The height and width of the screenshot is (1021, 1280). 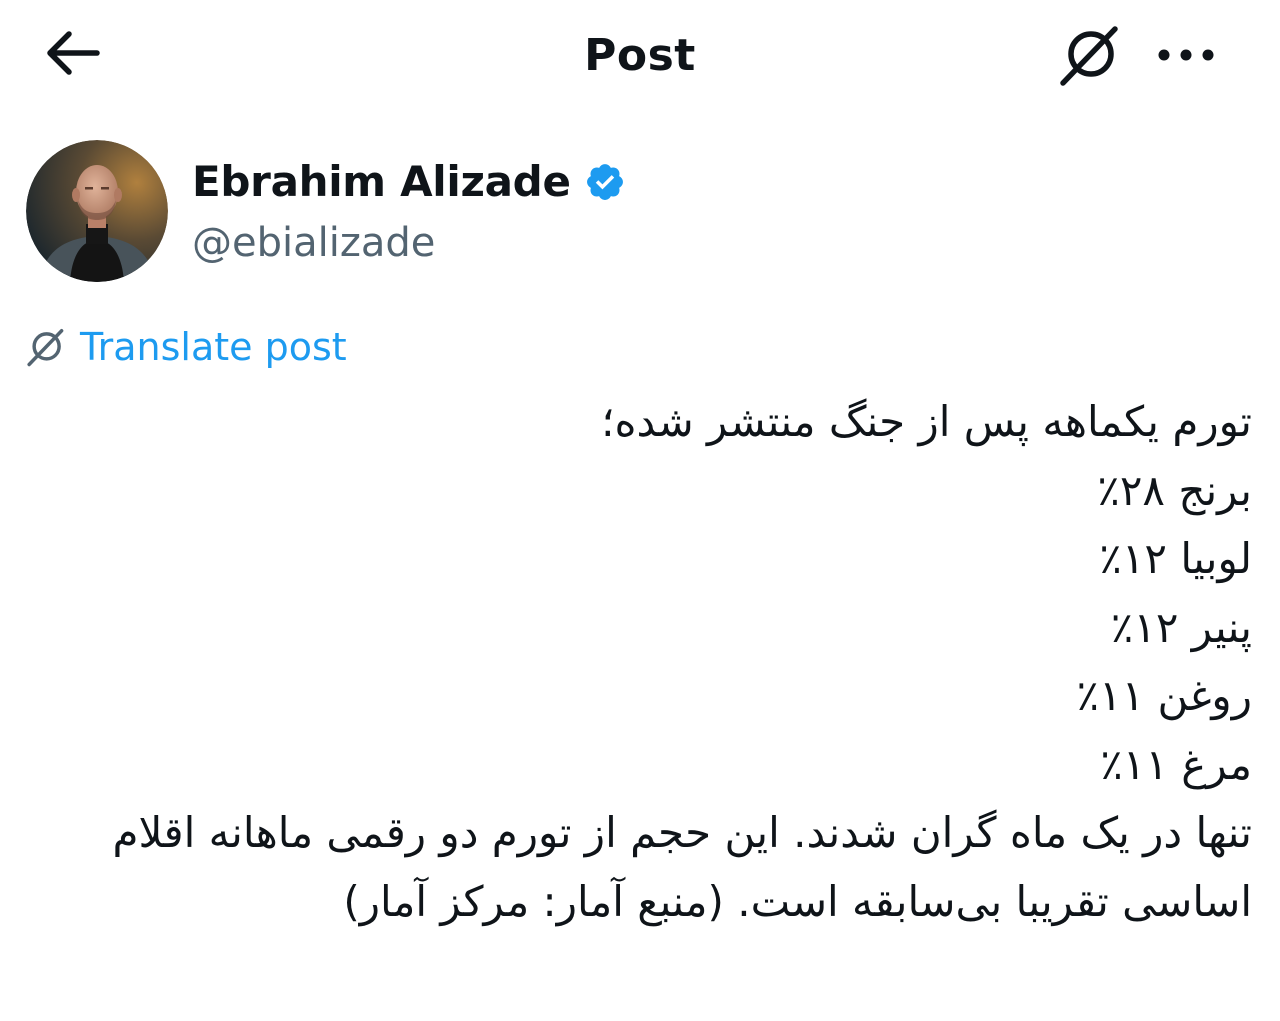 I want to click on post-line: لوبیا ۱۲٪, so click(x=1175, y=558).